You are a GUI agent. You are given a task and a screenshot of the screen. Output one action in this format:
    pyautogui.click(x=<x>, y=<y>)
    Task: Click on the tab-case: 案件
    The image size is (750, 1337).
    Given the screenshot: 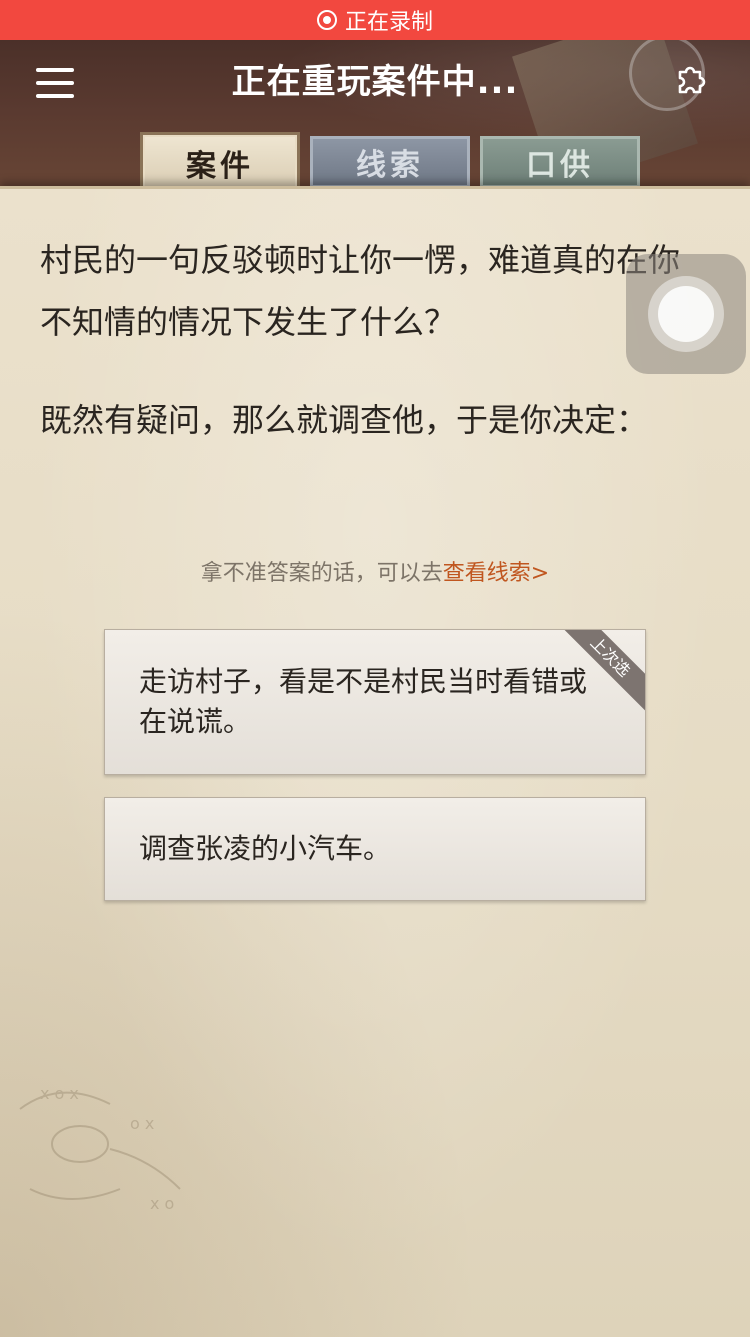 What is the action you would take?
    pyautogui.click(x=220, y=163)
    